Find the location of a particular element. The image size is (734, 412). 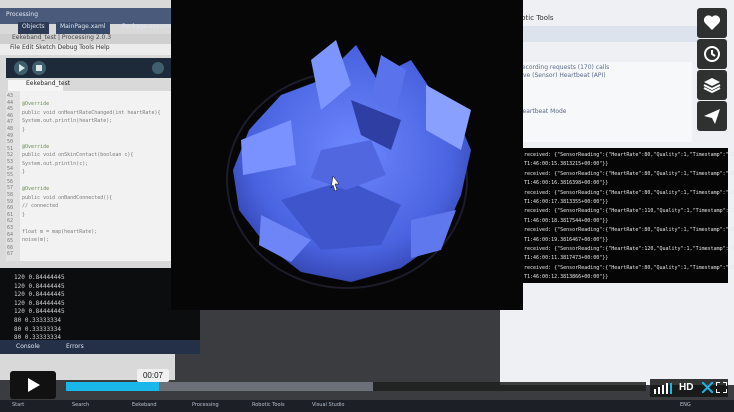

layers-icon is located at coordinates (712, 86).